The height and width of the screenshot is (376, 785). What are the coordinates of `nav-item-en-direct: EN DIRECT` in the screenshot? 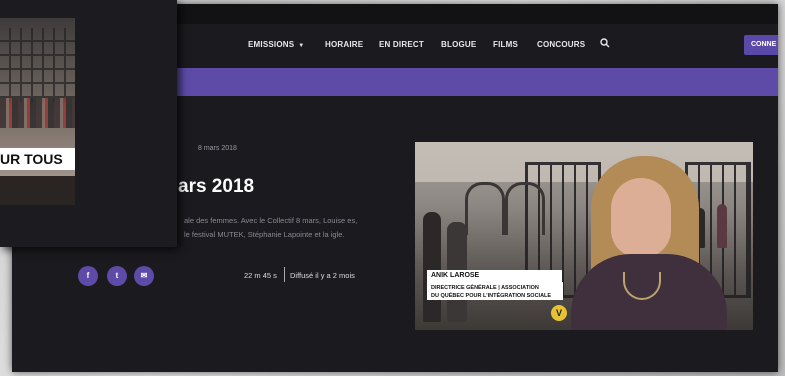 It's located at (401, 44).